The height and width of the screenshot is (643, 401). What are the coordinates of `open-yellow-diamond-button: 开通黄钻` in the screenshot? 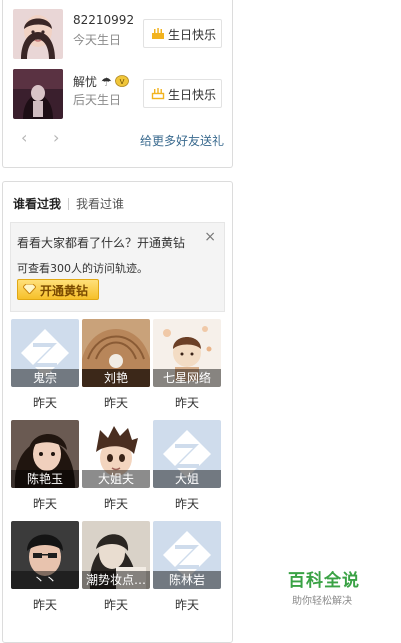 It's located at (58, 289).